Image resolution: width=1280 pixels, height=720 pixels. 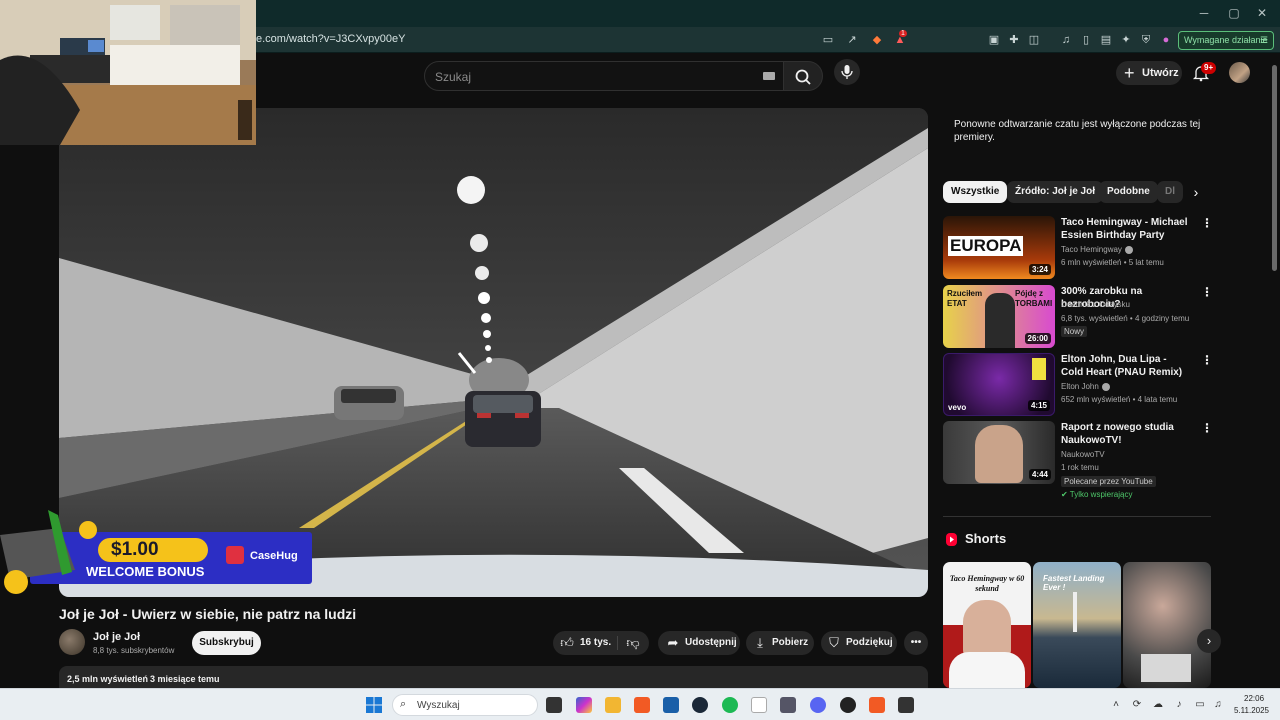 What do you see at coordinates (226, 643) in the screenshot?
I see `subscribe-button: Subskrybuj` at bounding box center [226, 643].